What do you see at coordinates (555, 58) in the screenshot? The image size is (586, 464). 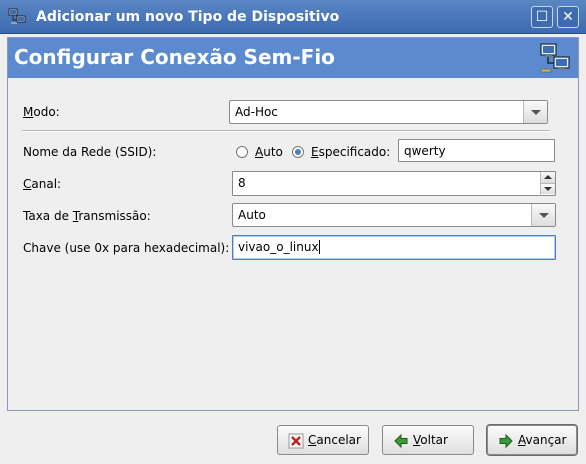 I see `network-computers-icon` at bounding box center [555, 58].